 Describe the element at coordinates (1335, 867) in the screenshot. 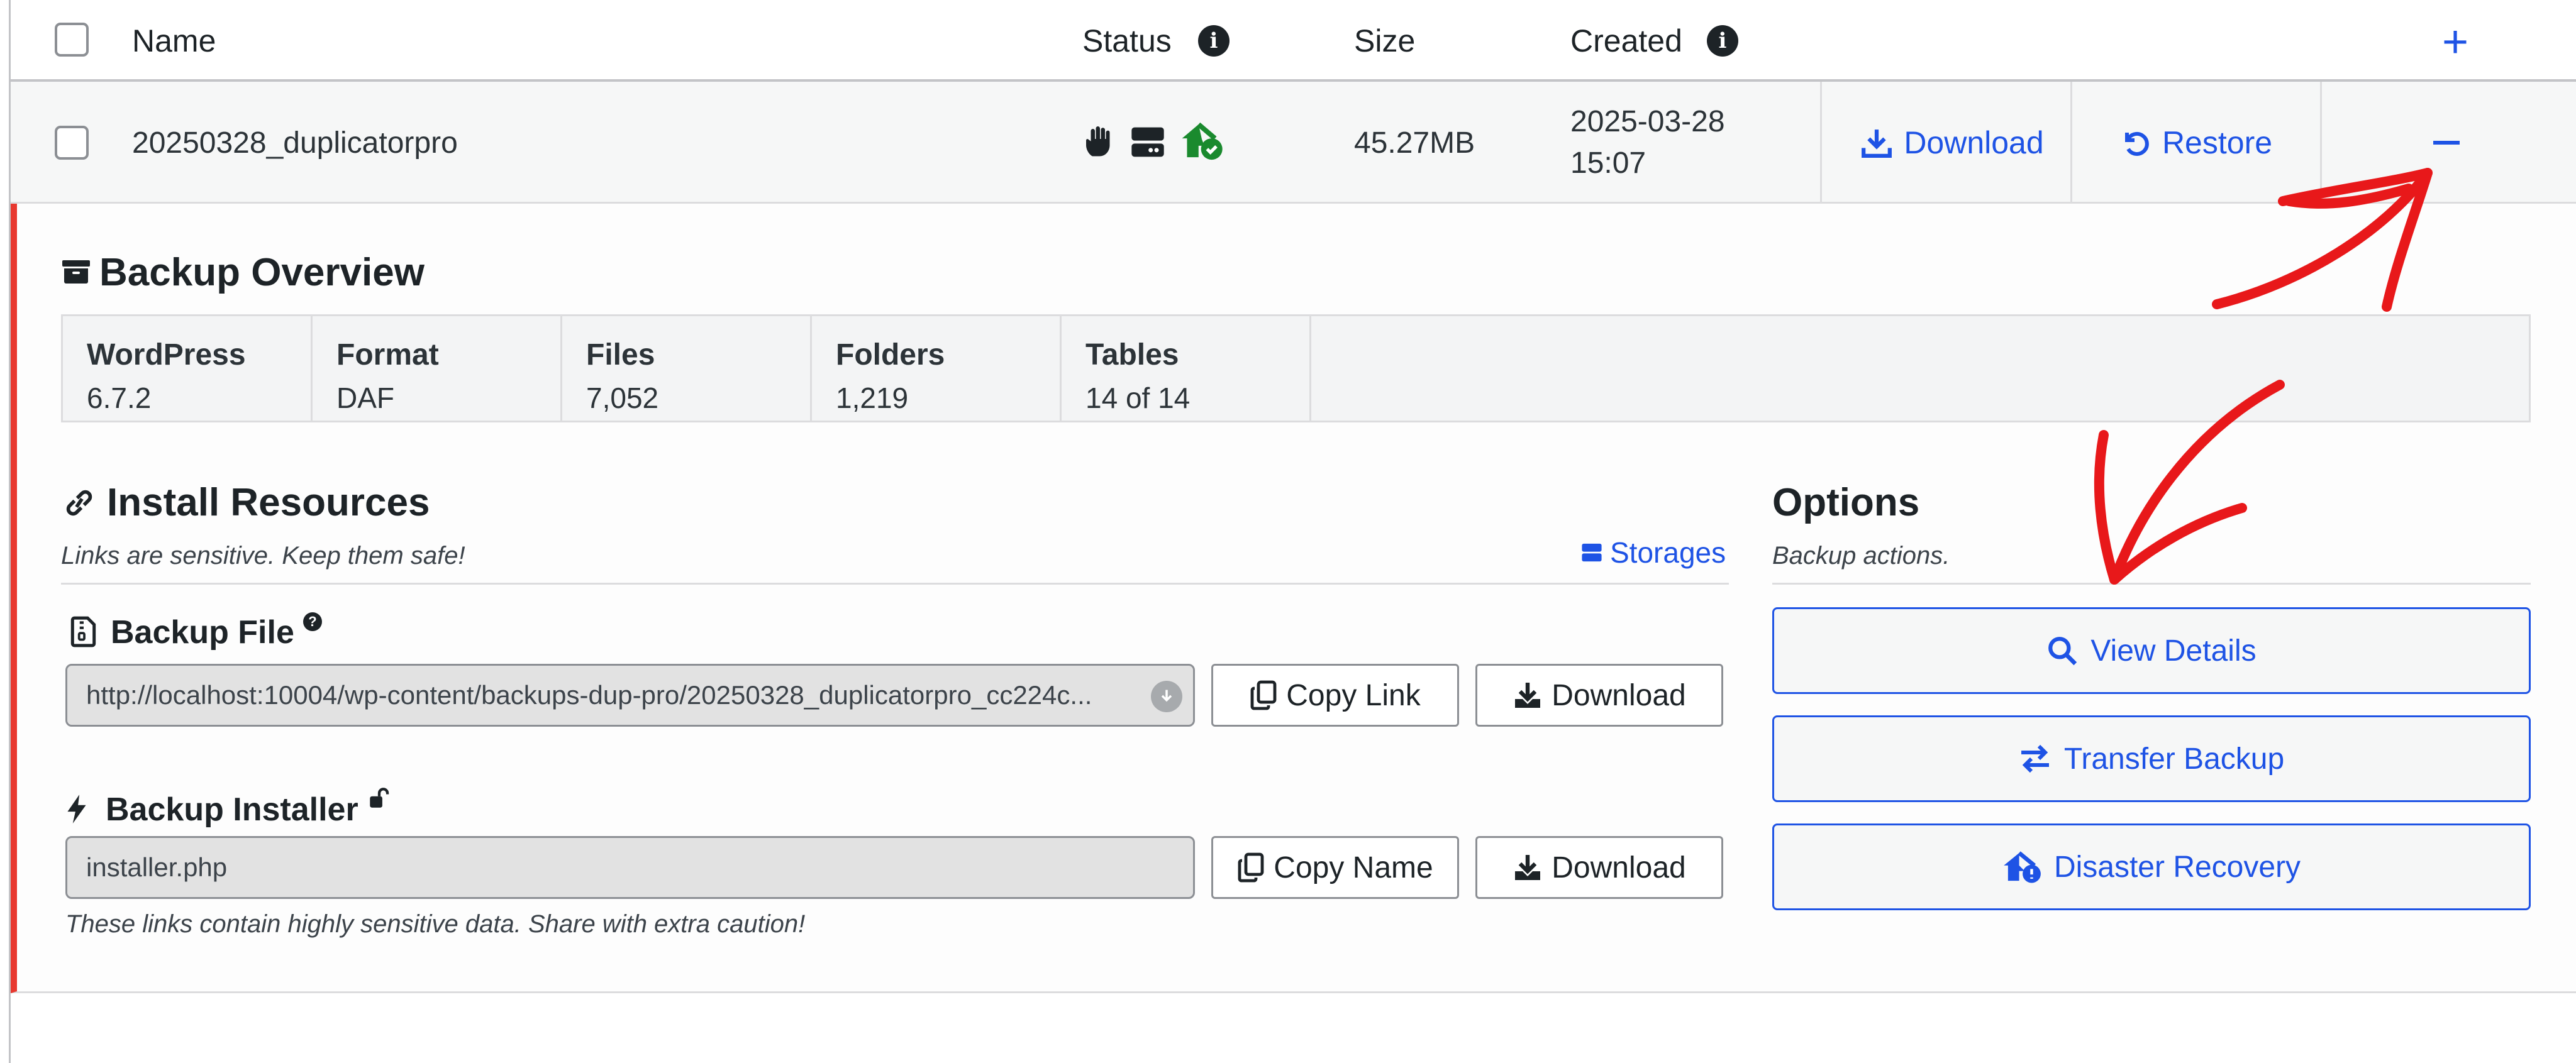

I see `copy-name-button: Copy Name` at that location.